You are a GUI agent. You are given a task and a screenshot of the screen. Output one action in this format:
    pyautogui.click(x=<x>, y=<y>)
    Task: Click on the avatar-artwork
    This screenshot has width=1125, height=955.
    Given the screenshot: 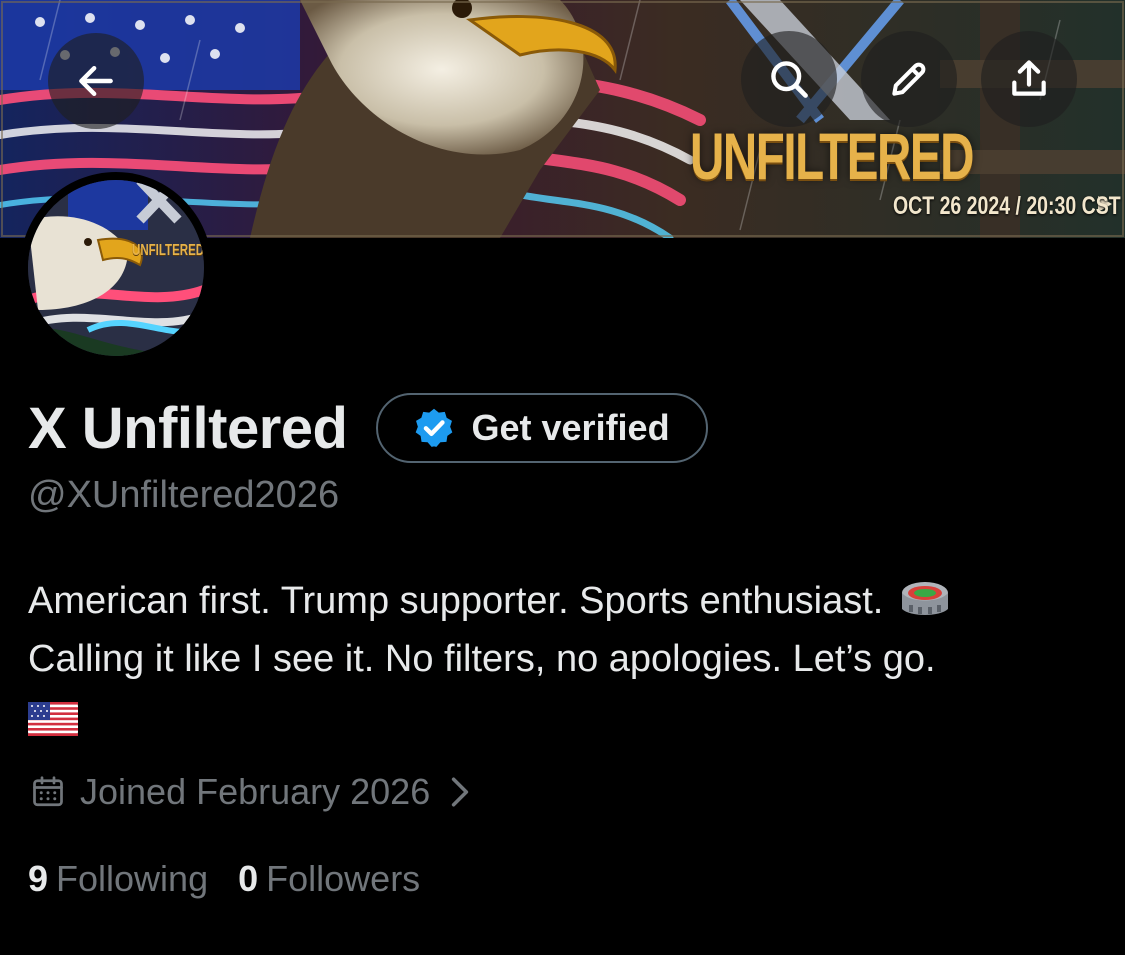 What is the action you would take?
    pyautogui.click(x=116, y=268)
    